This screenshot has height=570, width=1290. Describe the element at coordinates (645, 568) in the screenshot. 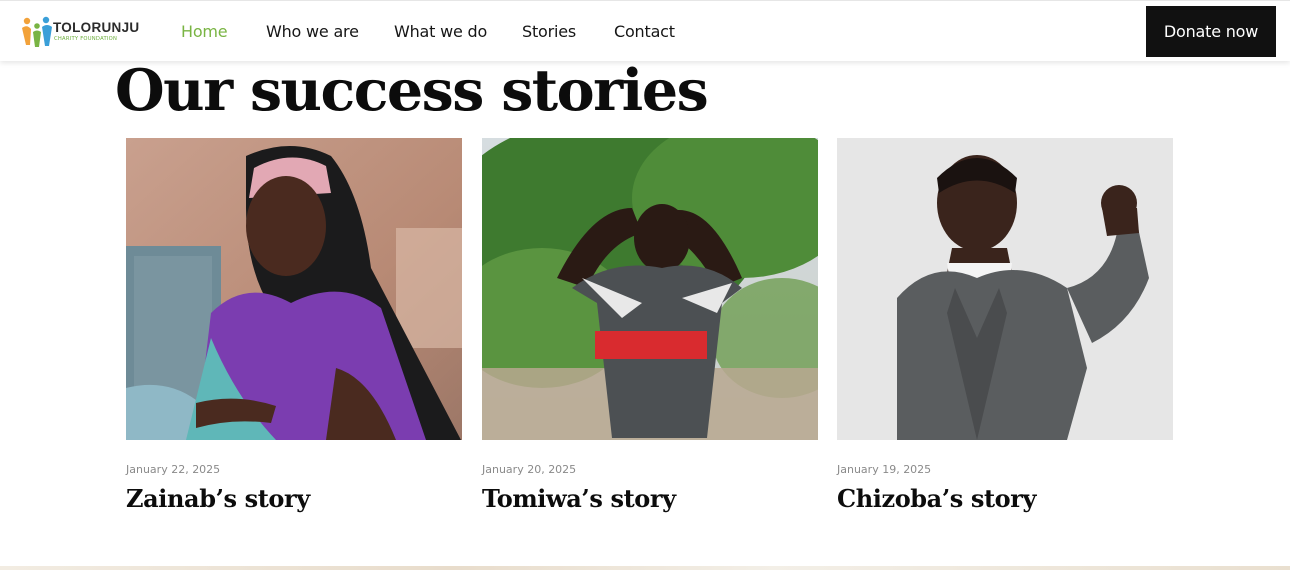

I see `next-section-edge` at that location.